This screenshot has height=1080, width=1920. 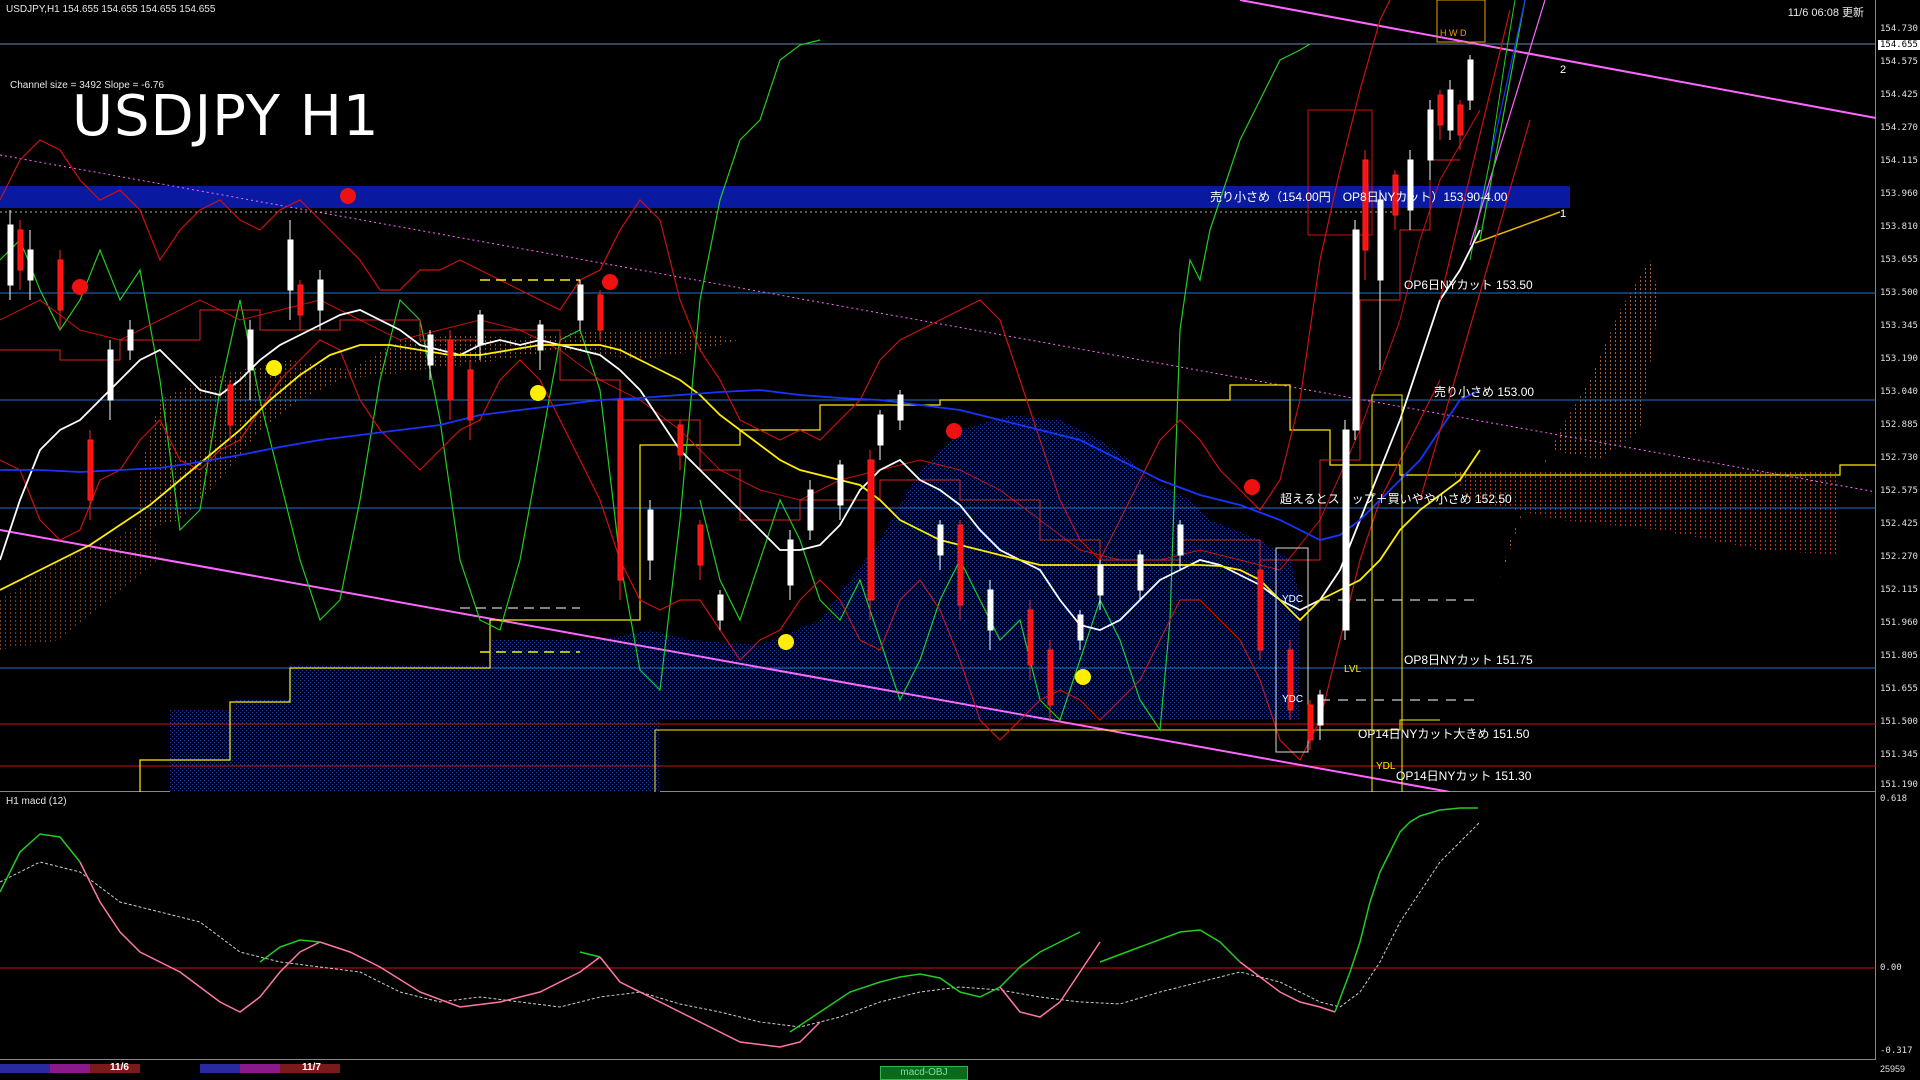 I want to click on annotation-op8: OP8日NYカット 151.75, so click(x=1468, y=660).